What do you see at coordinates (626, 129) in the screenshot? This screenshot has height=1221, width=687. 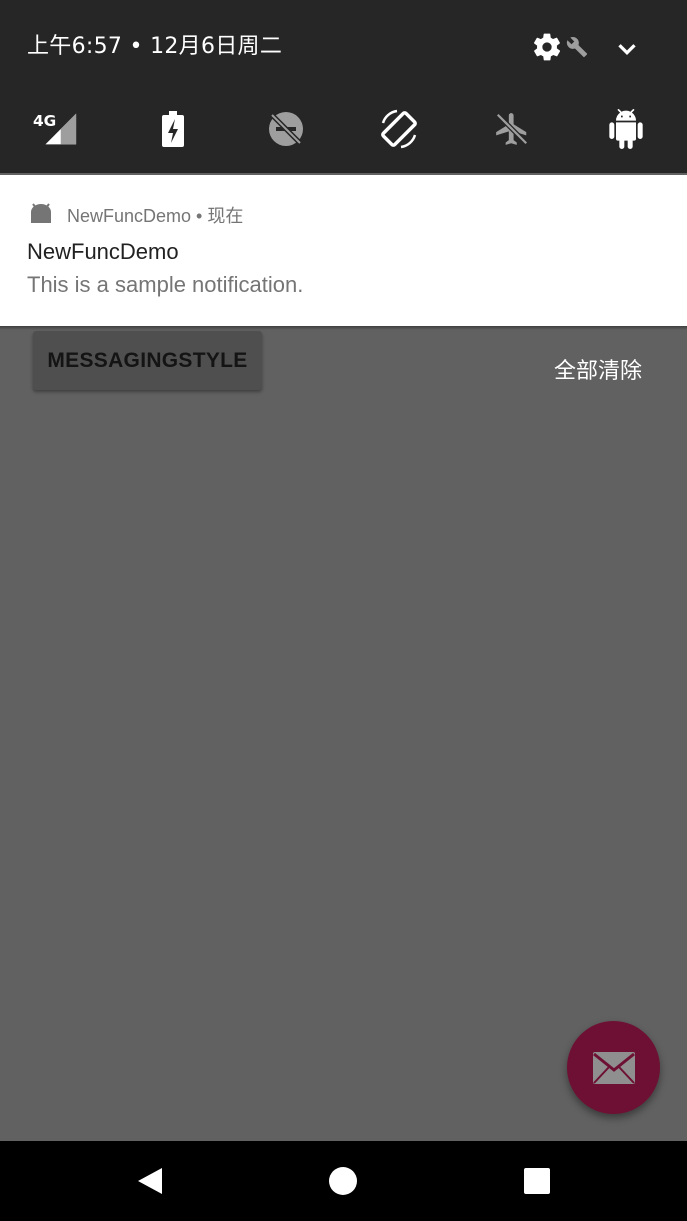 I see `android-icon` at bounding box center [626, 129].